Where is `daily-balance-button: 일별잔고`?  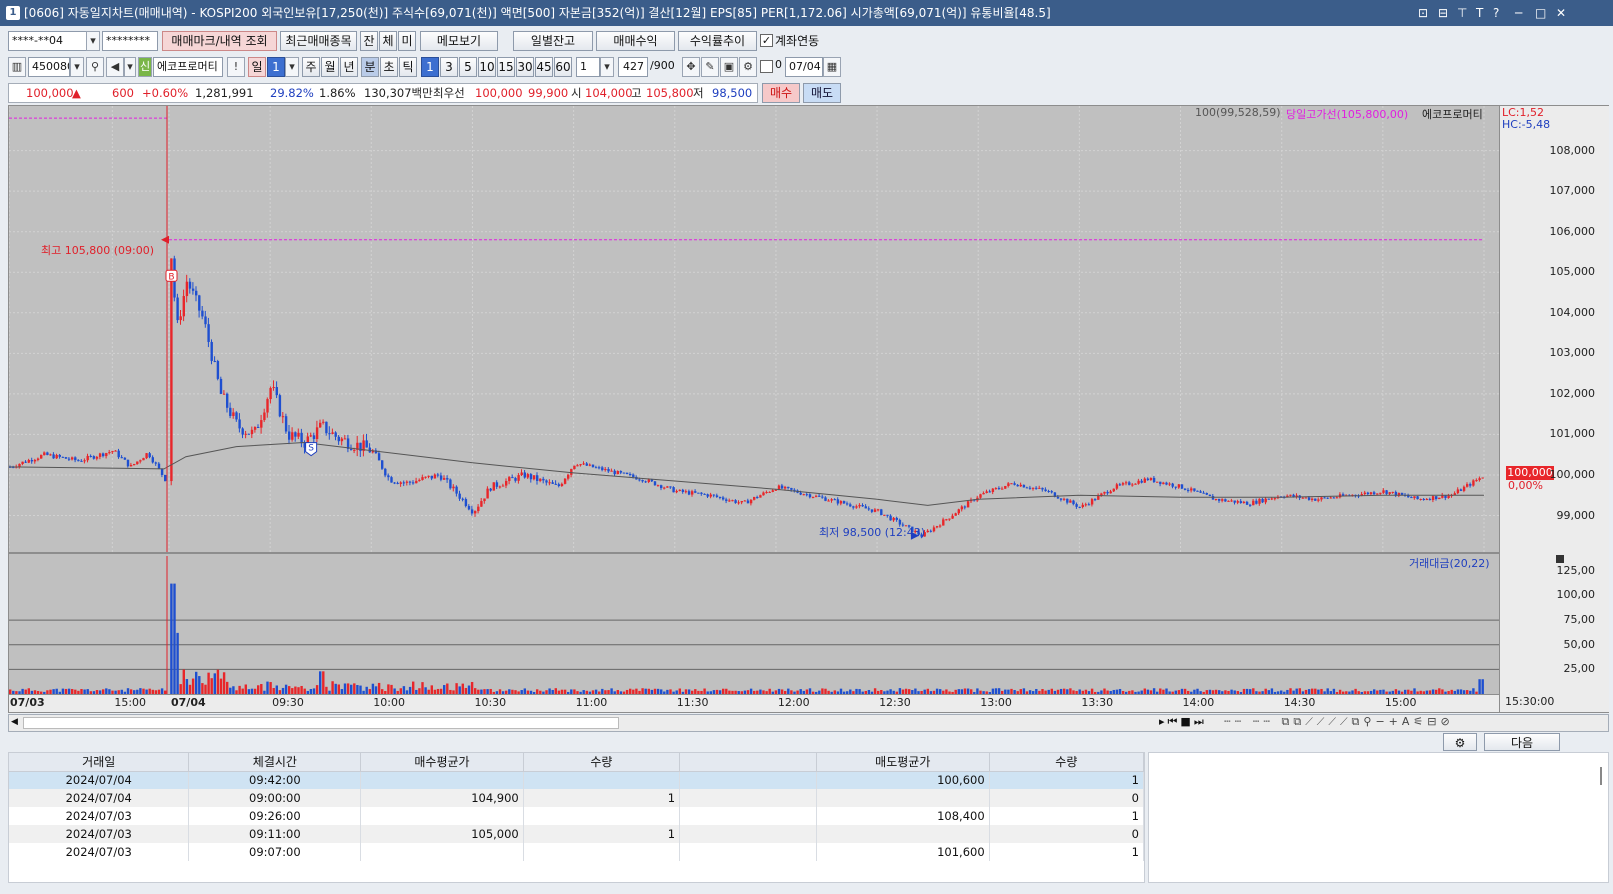 daily-balance-button: 일별잔고 is located at coordinates (553, 41).